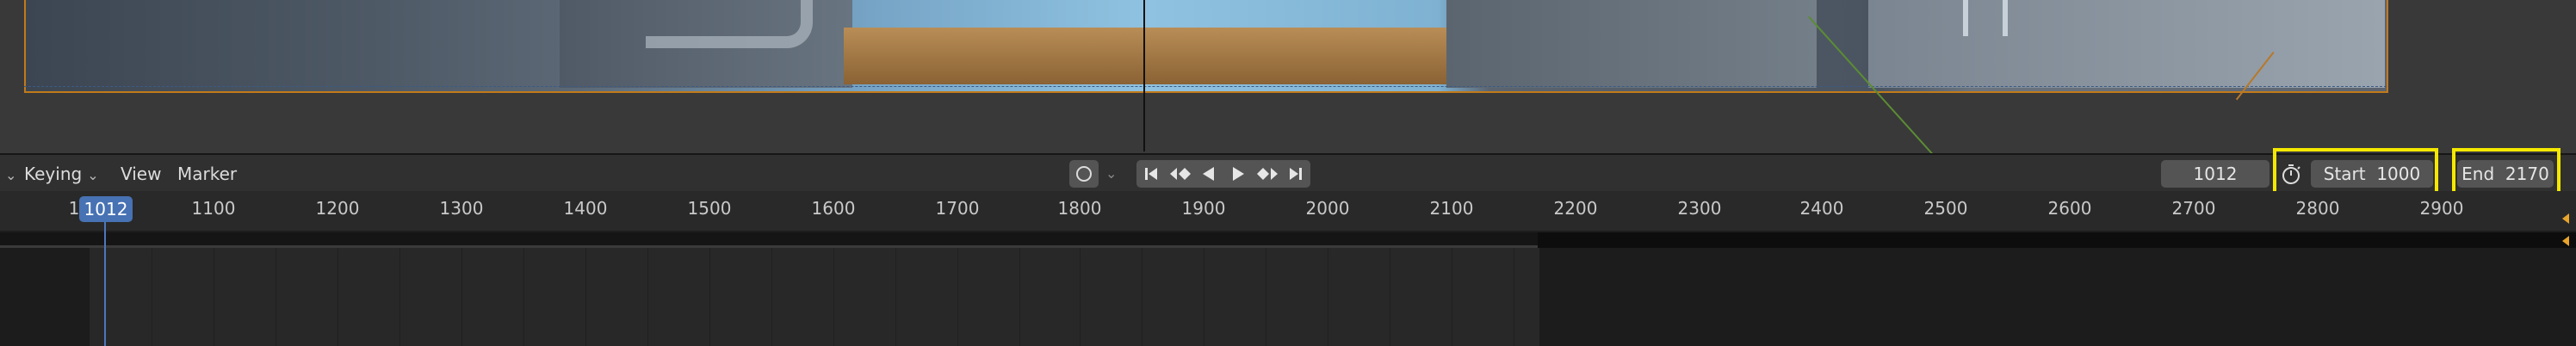  I want to click on tick-label: 1800, so click(1079, 208).